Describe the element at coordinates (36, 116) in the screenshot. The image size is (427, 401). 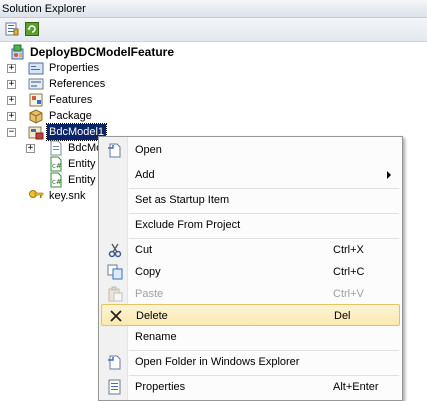
I see `package-icon` at that location.